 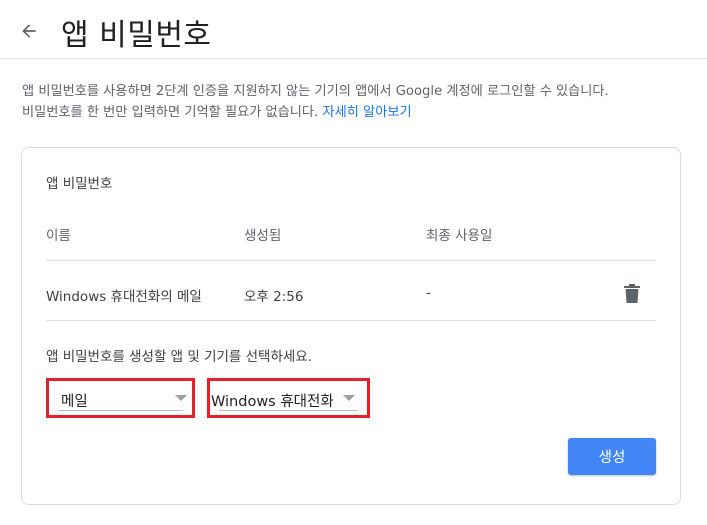 What do you see at coordinates (170, 112) in the screenshot?
I see `intro-line-2-text: 비밀번호를 한 번만 입력하면 기억할 필요가 없습니다.` at bounding box center [170, 112].